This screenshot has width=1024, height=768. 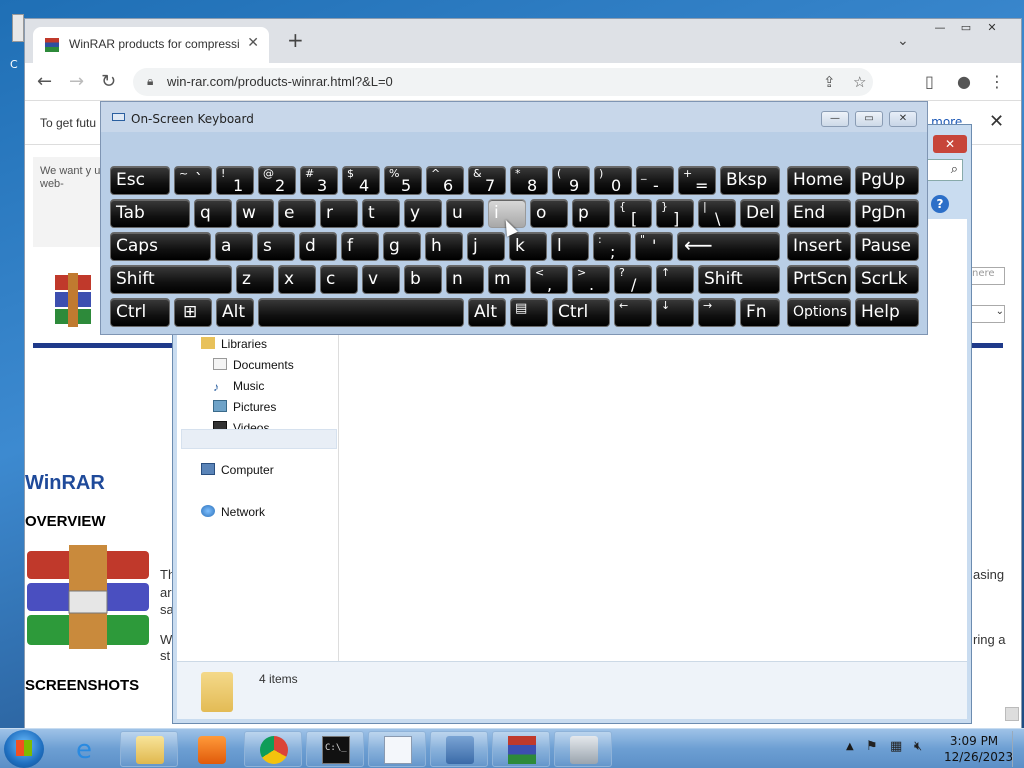 What do you see at coordinates (964, 81) in the screenshot?
I see `profile-icon: ●` at bounding box center [964, 81].